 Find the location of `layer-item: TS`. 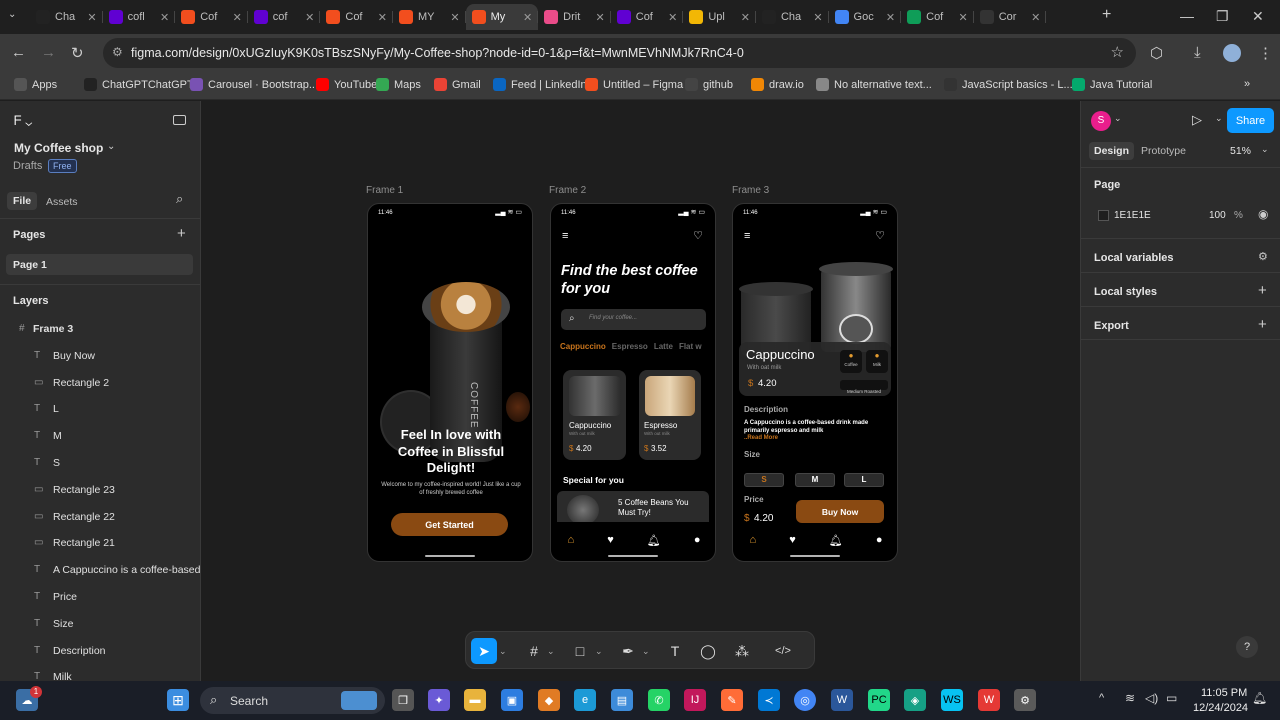

layer-item: TS is located at coordinates (100, 464).